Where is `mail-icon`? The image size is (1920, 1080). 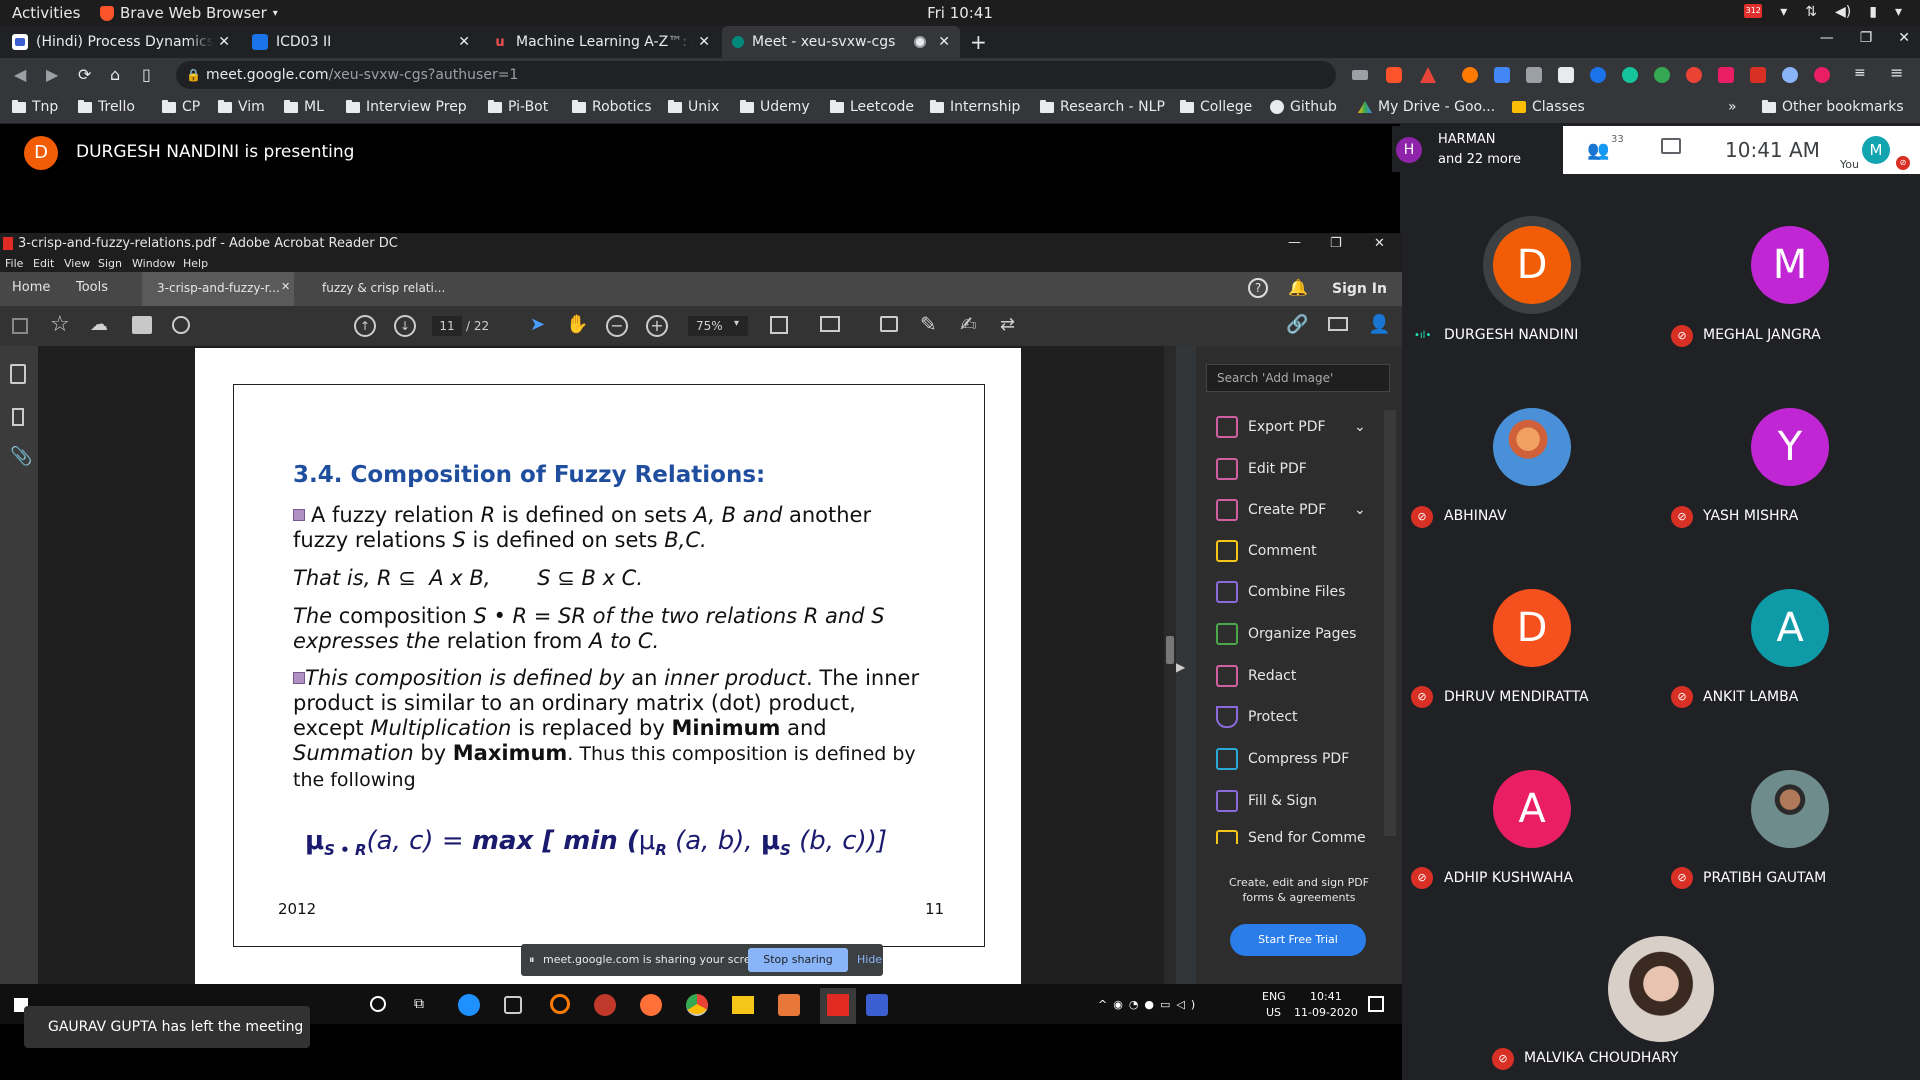 mail-icon is located at coordinates (1338, 324).